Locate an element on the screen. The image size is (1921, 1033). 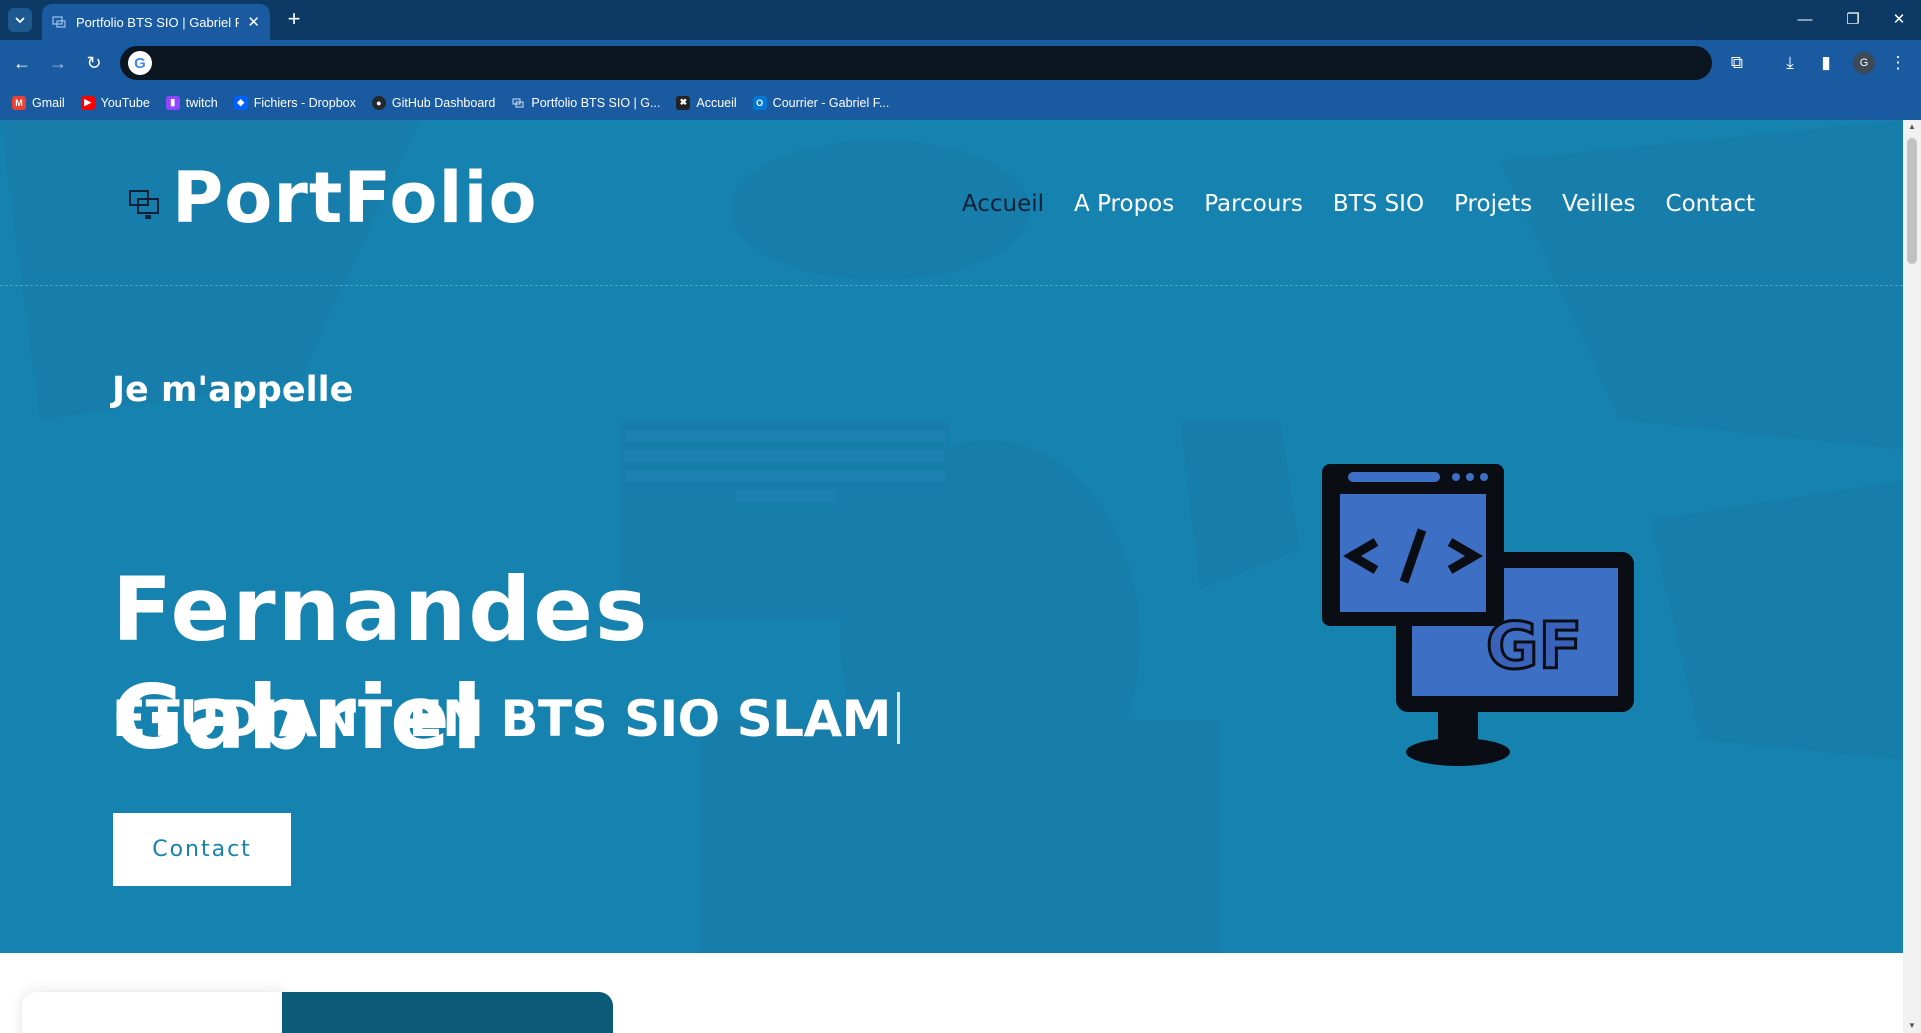
bookmark-label: Gmail is located at coordinates (48, 102).